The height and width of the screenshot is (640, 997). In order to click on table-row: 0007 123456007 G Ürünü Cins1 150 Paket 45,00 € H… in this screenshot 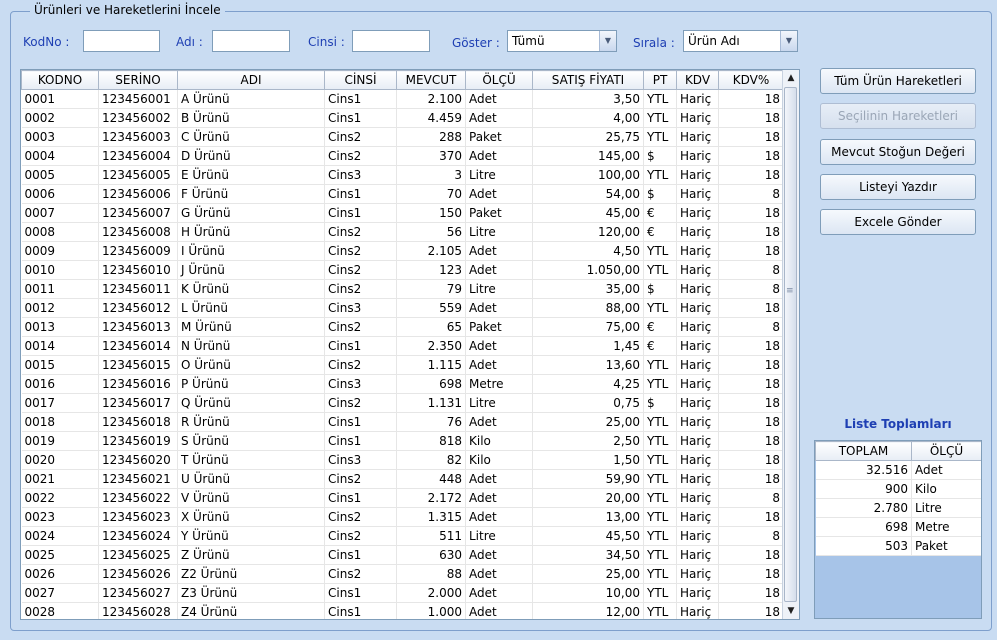, I will do `click(402, 213)`.